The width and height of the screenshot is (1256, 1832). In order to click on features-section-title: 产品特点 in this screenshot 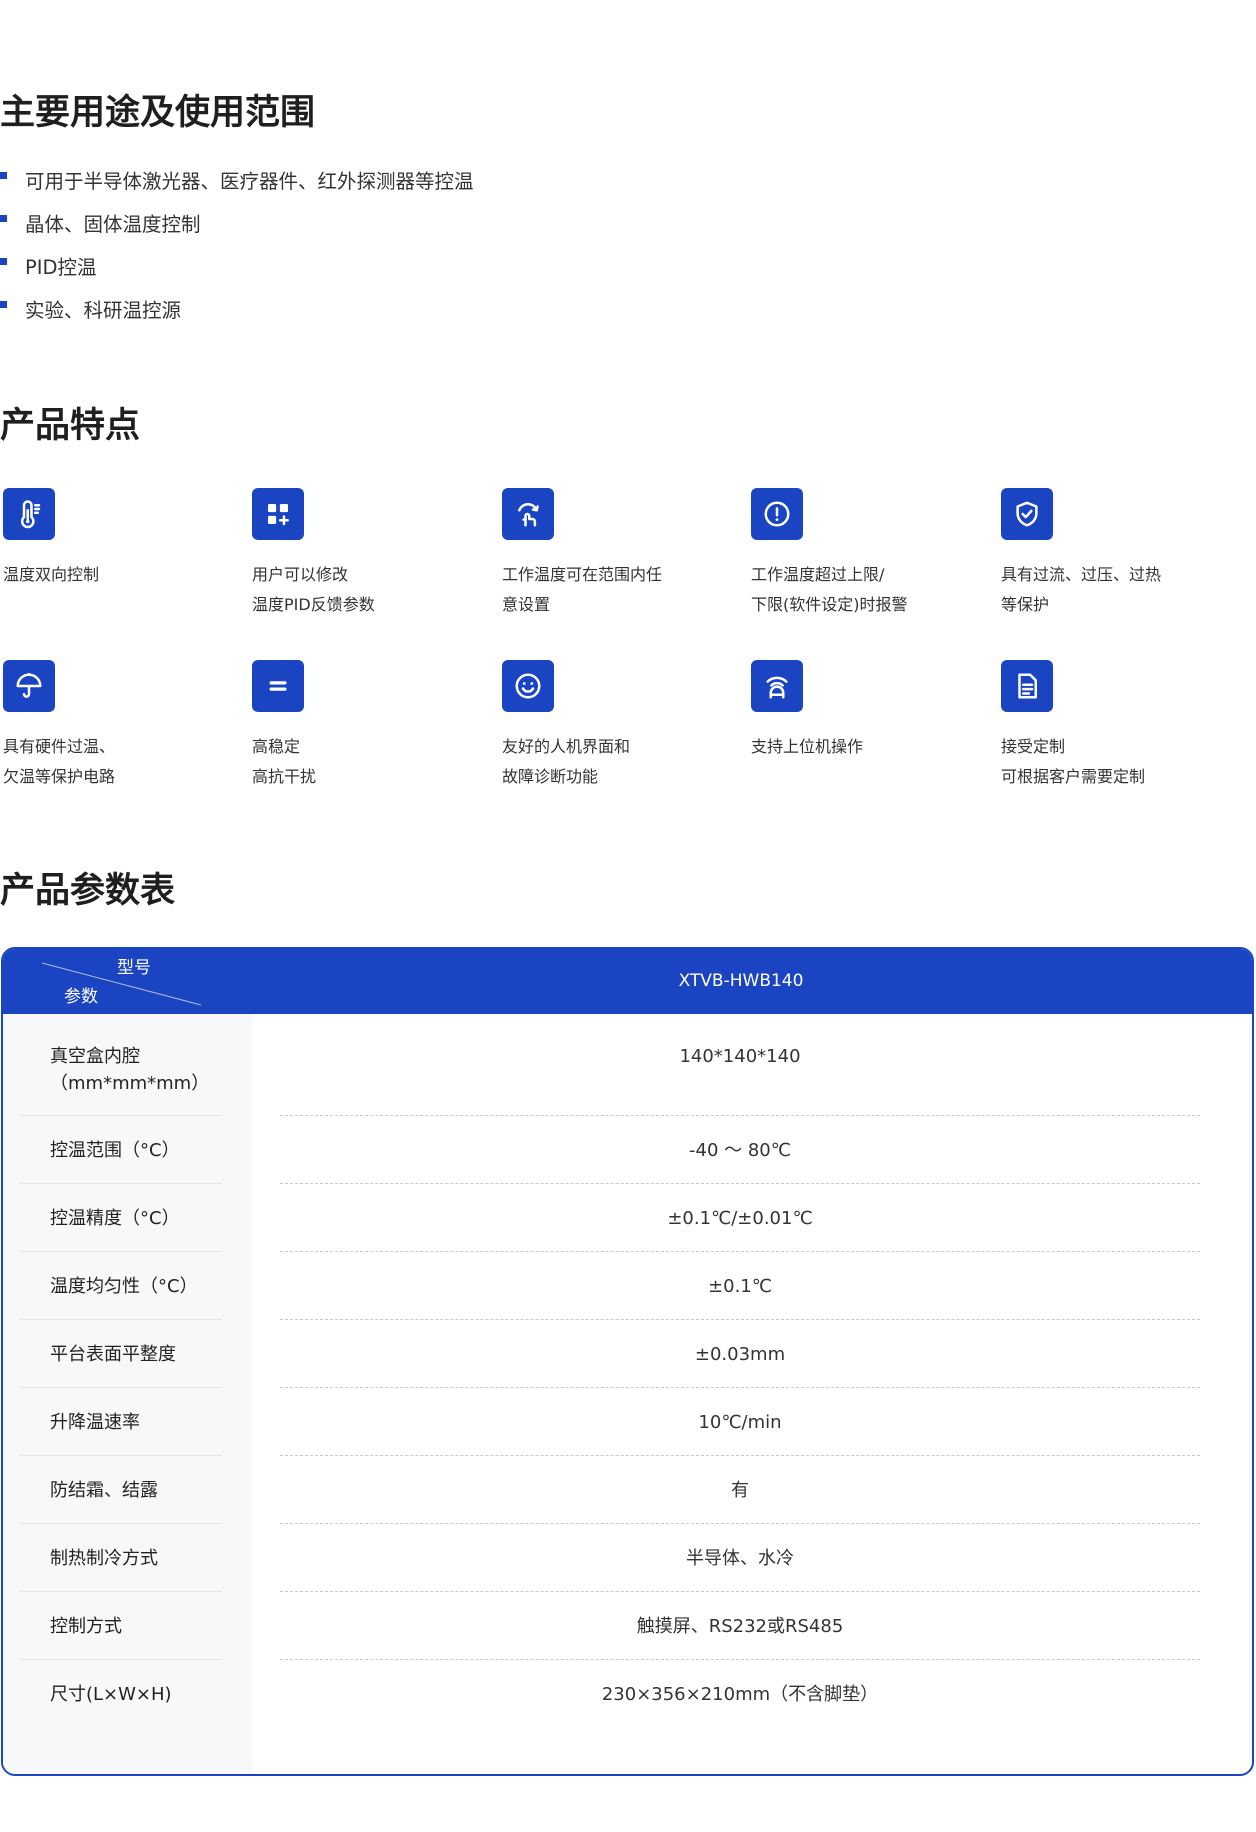, I will do `click(70, 426)`.